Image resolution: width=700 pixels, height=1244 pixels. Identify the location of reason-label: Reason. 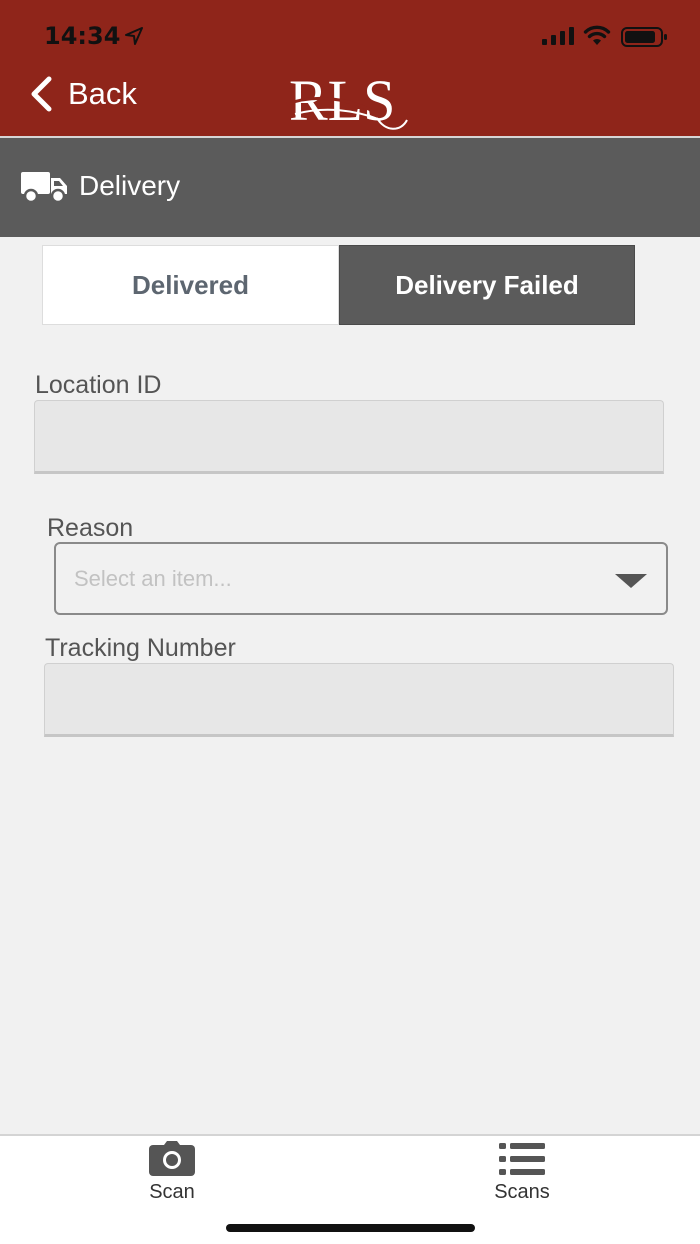
(90, 528).